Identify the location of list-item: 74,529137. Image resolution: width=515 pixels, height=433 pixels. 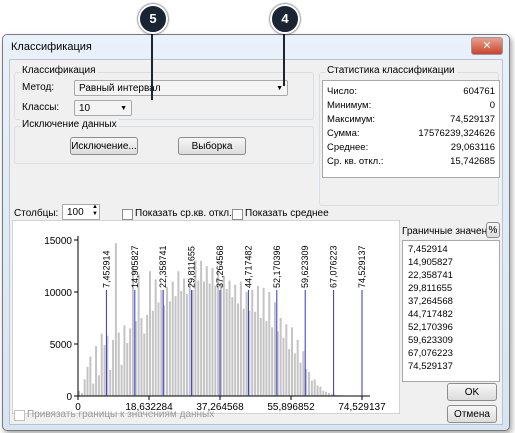
(430, 367).